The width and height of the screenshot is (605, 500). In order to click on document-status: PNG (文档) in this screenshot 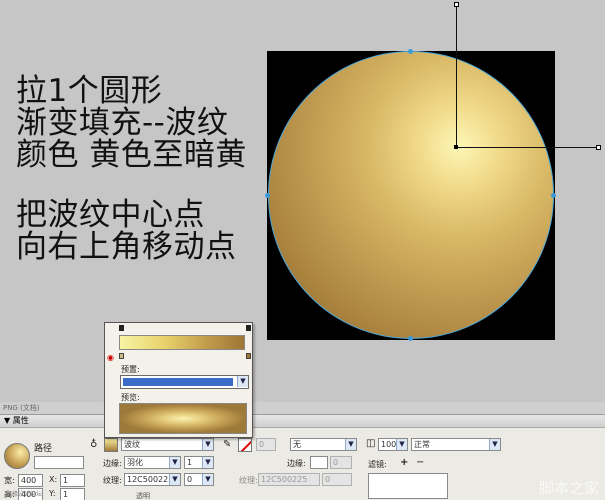, I will do `click(302, 408)`.